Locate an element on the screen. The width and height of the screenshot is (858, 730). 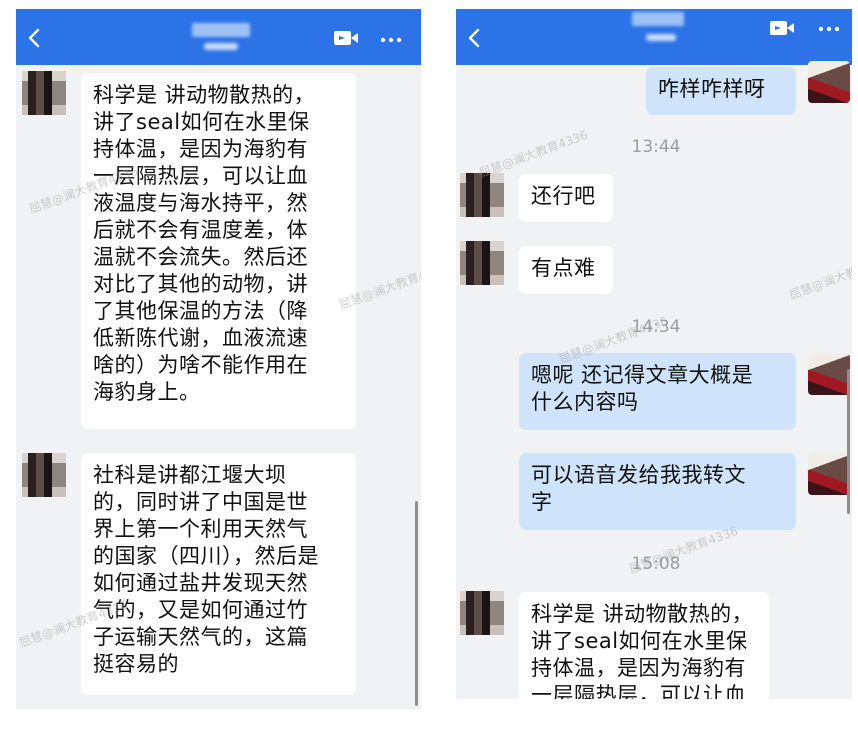
message-bubble: 咋样咋样呀 is located at coordinates (721, 91).